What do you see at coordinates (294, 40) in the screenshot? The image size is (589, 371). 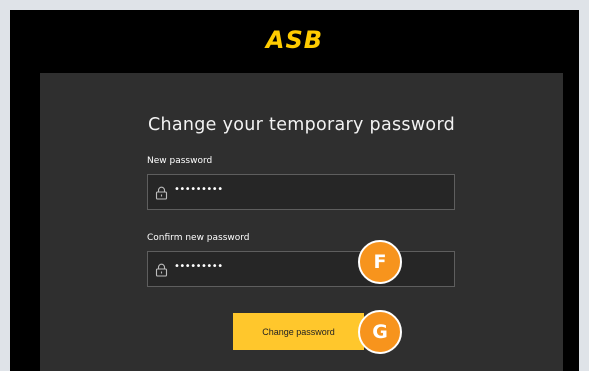 I see `asb-logo: ASB` at bounding box center [294, 40].